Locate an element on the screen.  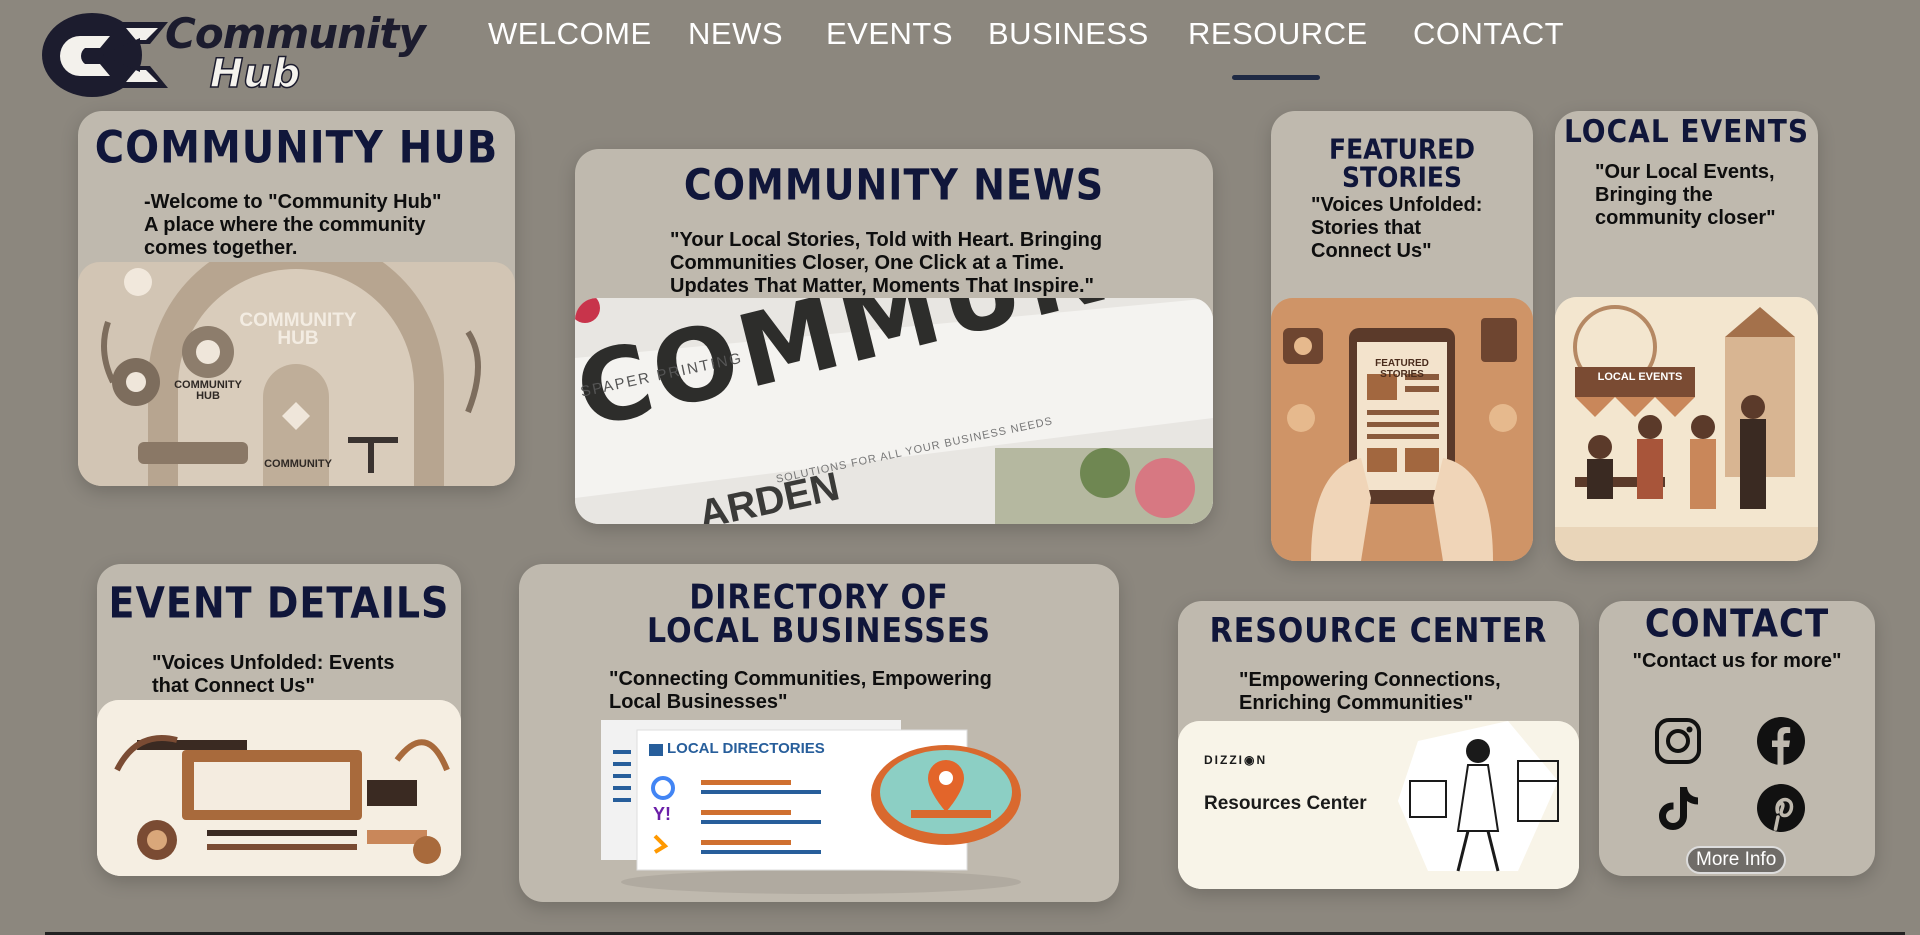
community-hub-image-label-small: COMMUNITY HUB is located at coordinates (208, 390).